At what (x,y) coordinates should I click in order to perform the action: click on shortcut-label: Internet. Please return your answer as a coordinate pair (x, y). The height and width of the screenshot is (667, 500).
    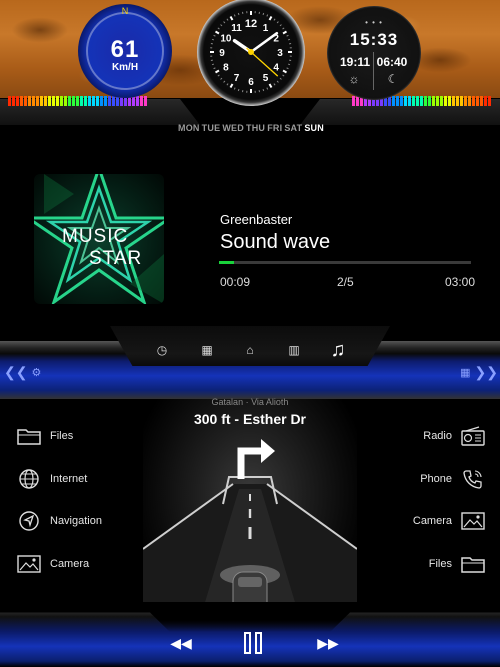
    Looking at the image, I should click on (69, 479).